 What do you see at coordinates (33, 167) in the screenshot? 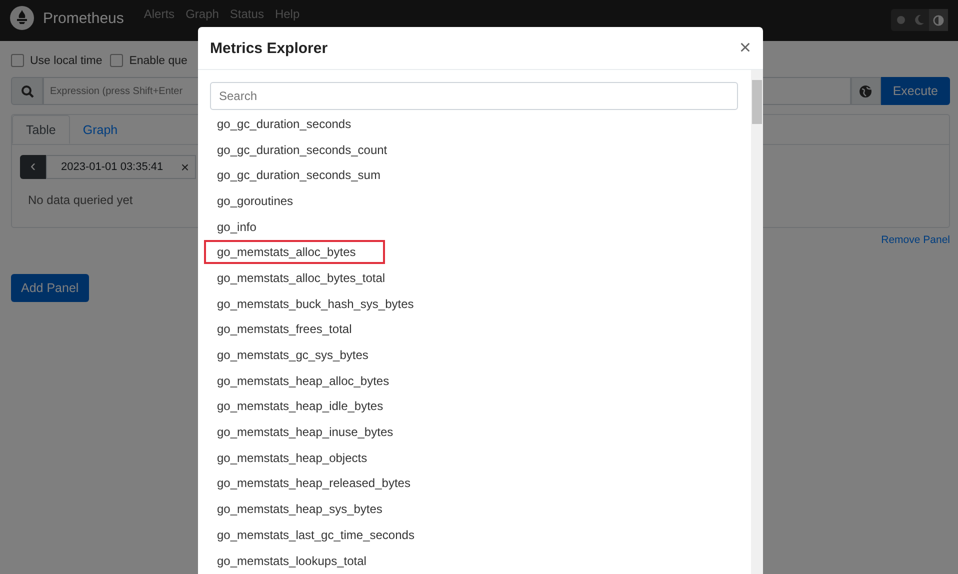
I see `previous-button: ‹` at bounding box center [33, 167].